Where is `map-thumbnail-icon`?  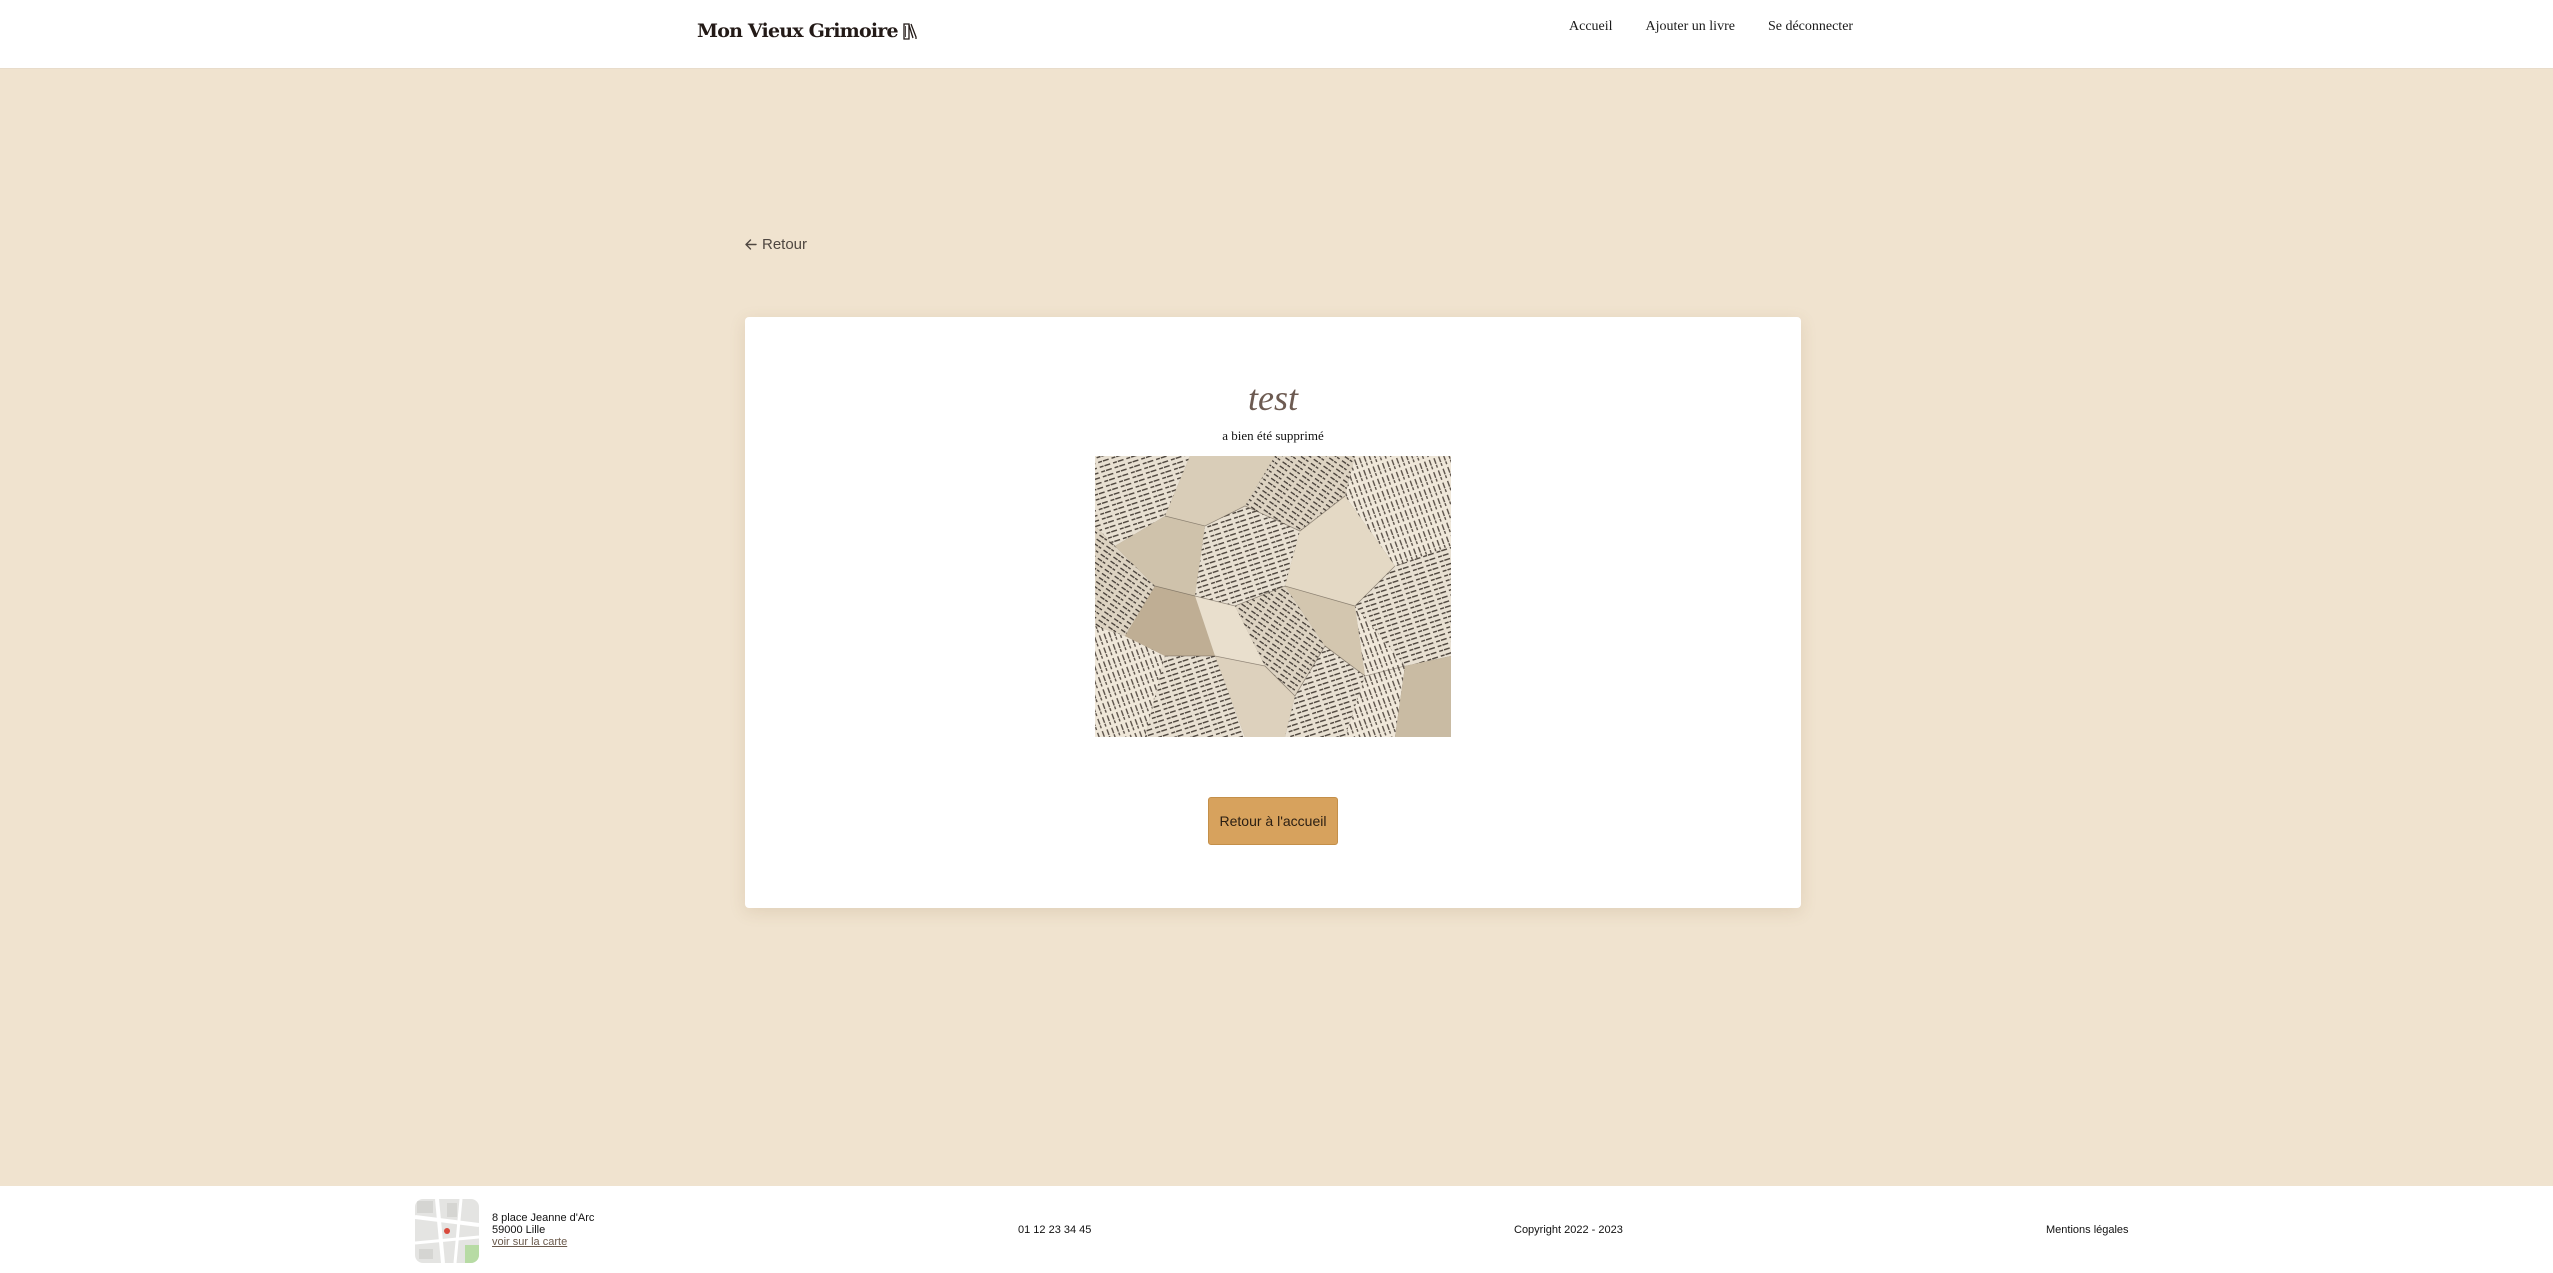 map-thumbnail-icon is located at coordinates (447, 1231).